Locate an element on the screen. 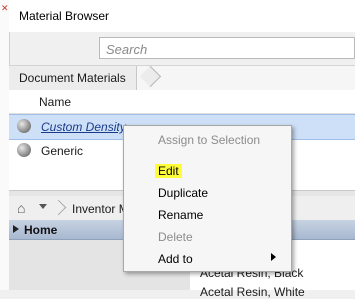 The width and height of the screenshot is (355, 299). close-mark-icon: ✕ is located at coordinates (5, 8).